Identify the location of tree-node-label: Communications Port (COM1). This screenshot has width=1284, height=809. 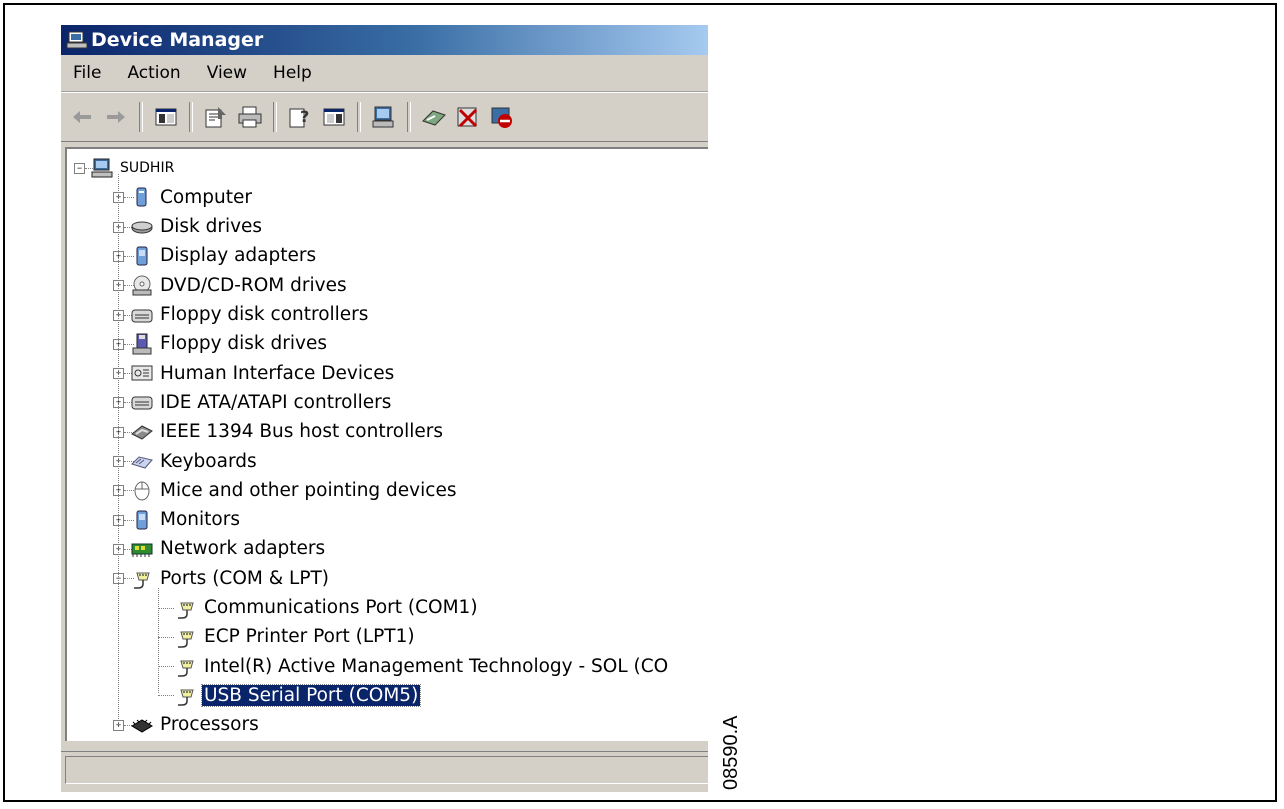
(341, 607).